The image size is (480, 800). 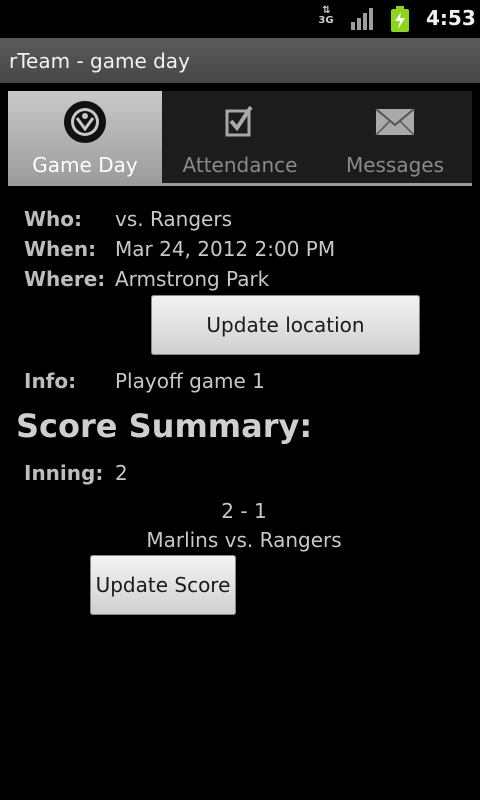 What do you see at coordinates (53, 219) in the screenshot?
I see `who-label: Who:` at bounding box center [53, 219].